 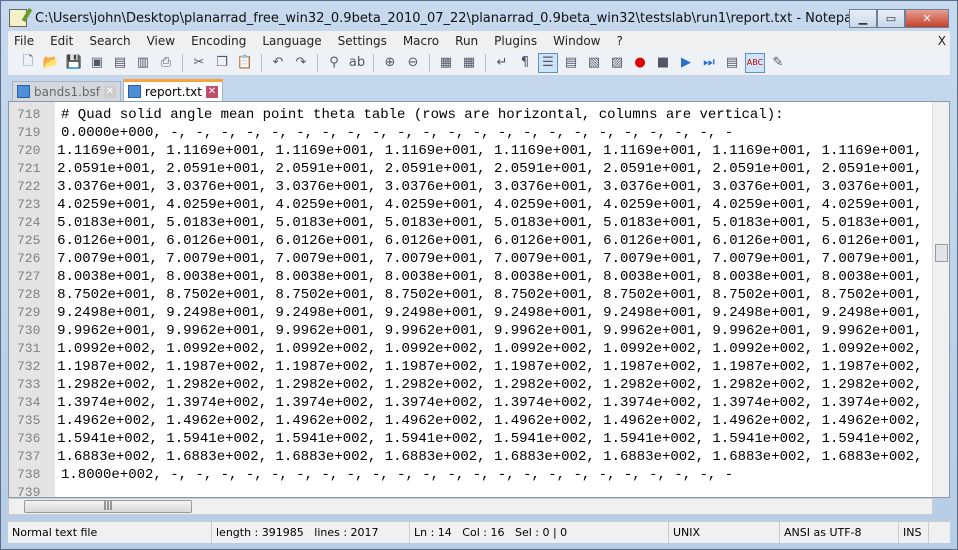 I want to click on sync-vertical-icon: ▦, so click(x=446, y=63).